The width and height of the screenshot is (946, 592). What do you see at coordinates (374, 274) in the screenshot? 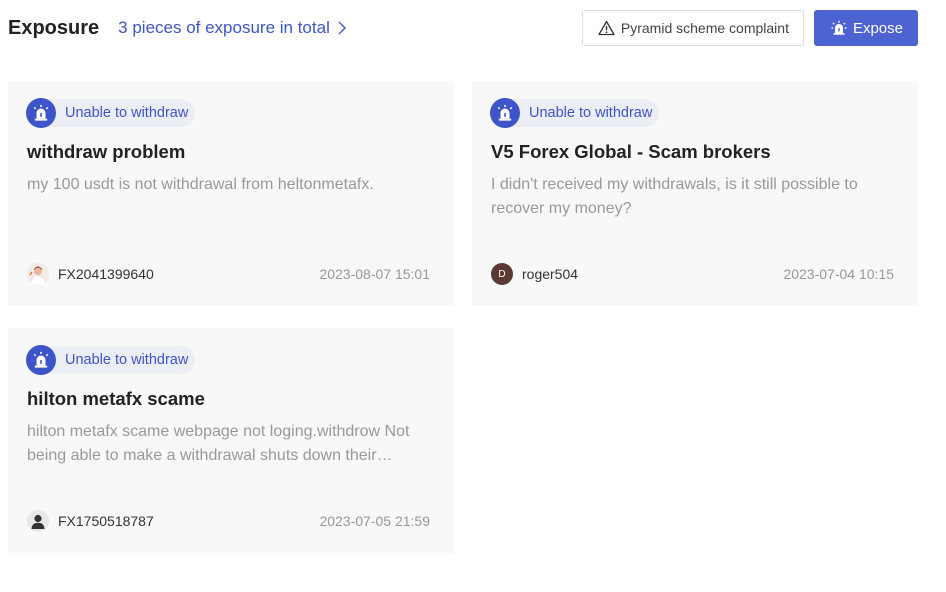
I see `post-date: 2023-08-07 15:01` at bounding box center [374, 274].